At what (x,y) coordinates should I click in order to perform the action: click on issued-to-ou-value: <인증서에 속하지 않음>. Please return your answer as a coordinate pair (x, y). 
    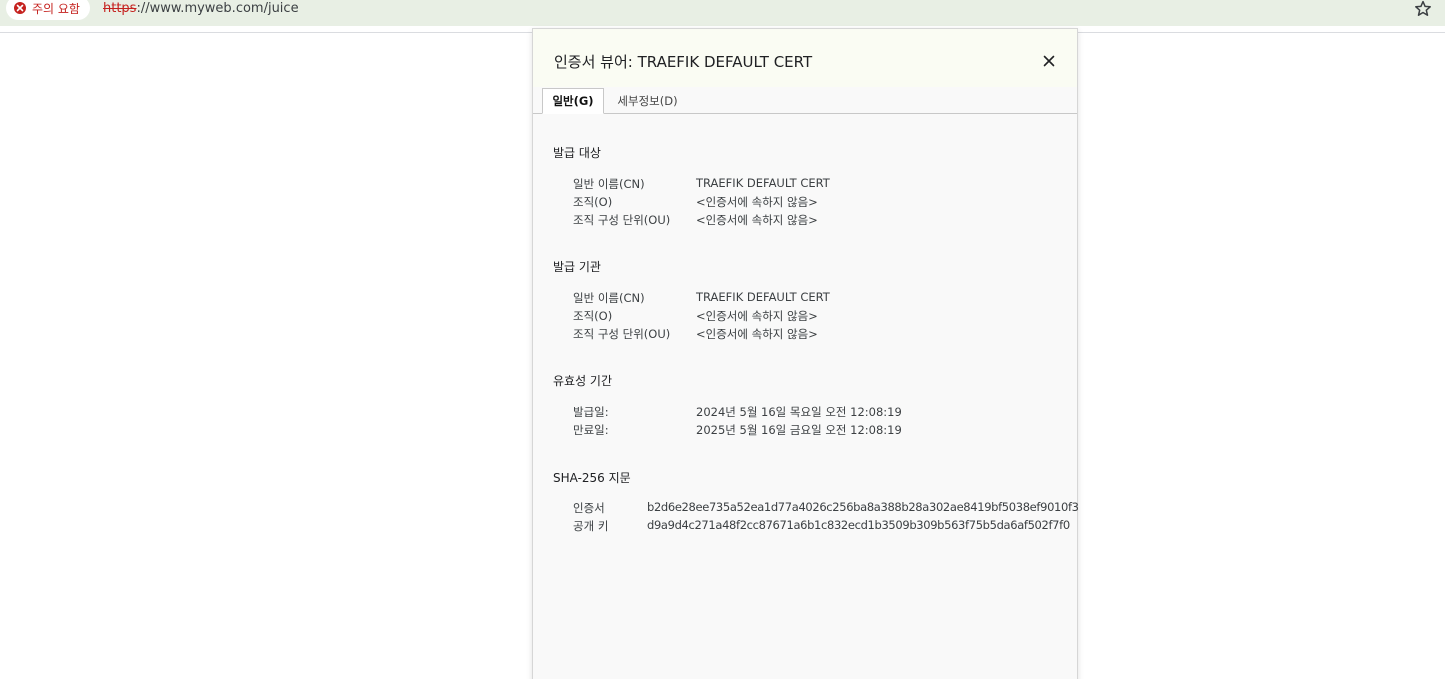
    Looking at the image, I should click on (757, 220).